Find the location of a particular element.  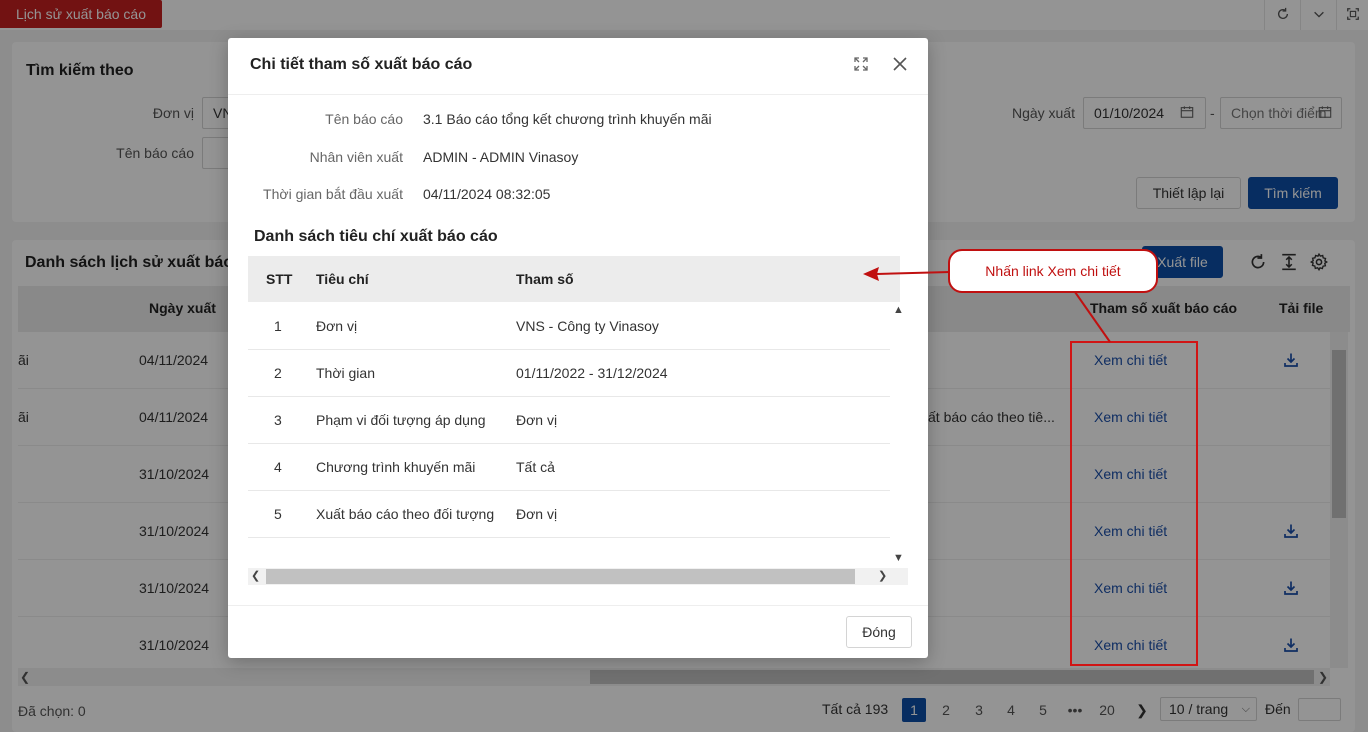

highlight-box is located at coordinates (1134, 503).